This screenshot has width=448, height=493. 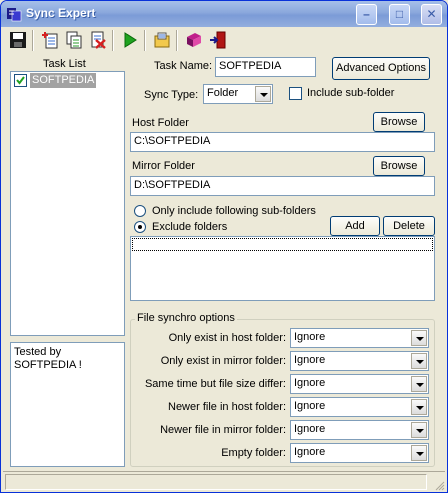 I want to click on host-folder-label: Host Folder, so click(x=160, y=123).